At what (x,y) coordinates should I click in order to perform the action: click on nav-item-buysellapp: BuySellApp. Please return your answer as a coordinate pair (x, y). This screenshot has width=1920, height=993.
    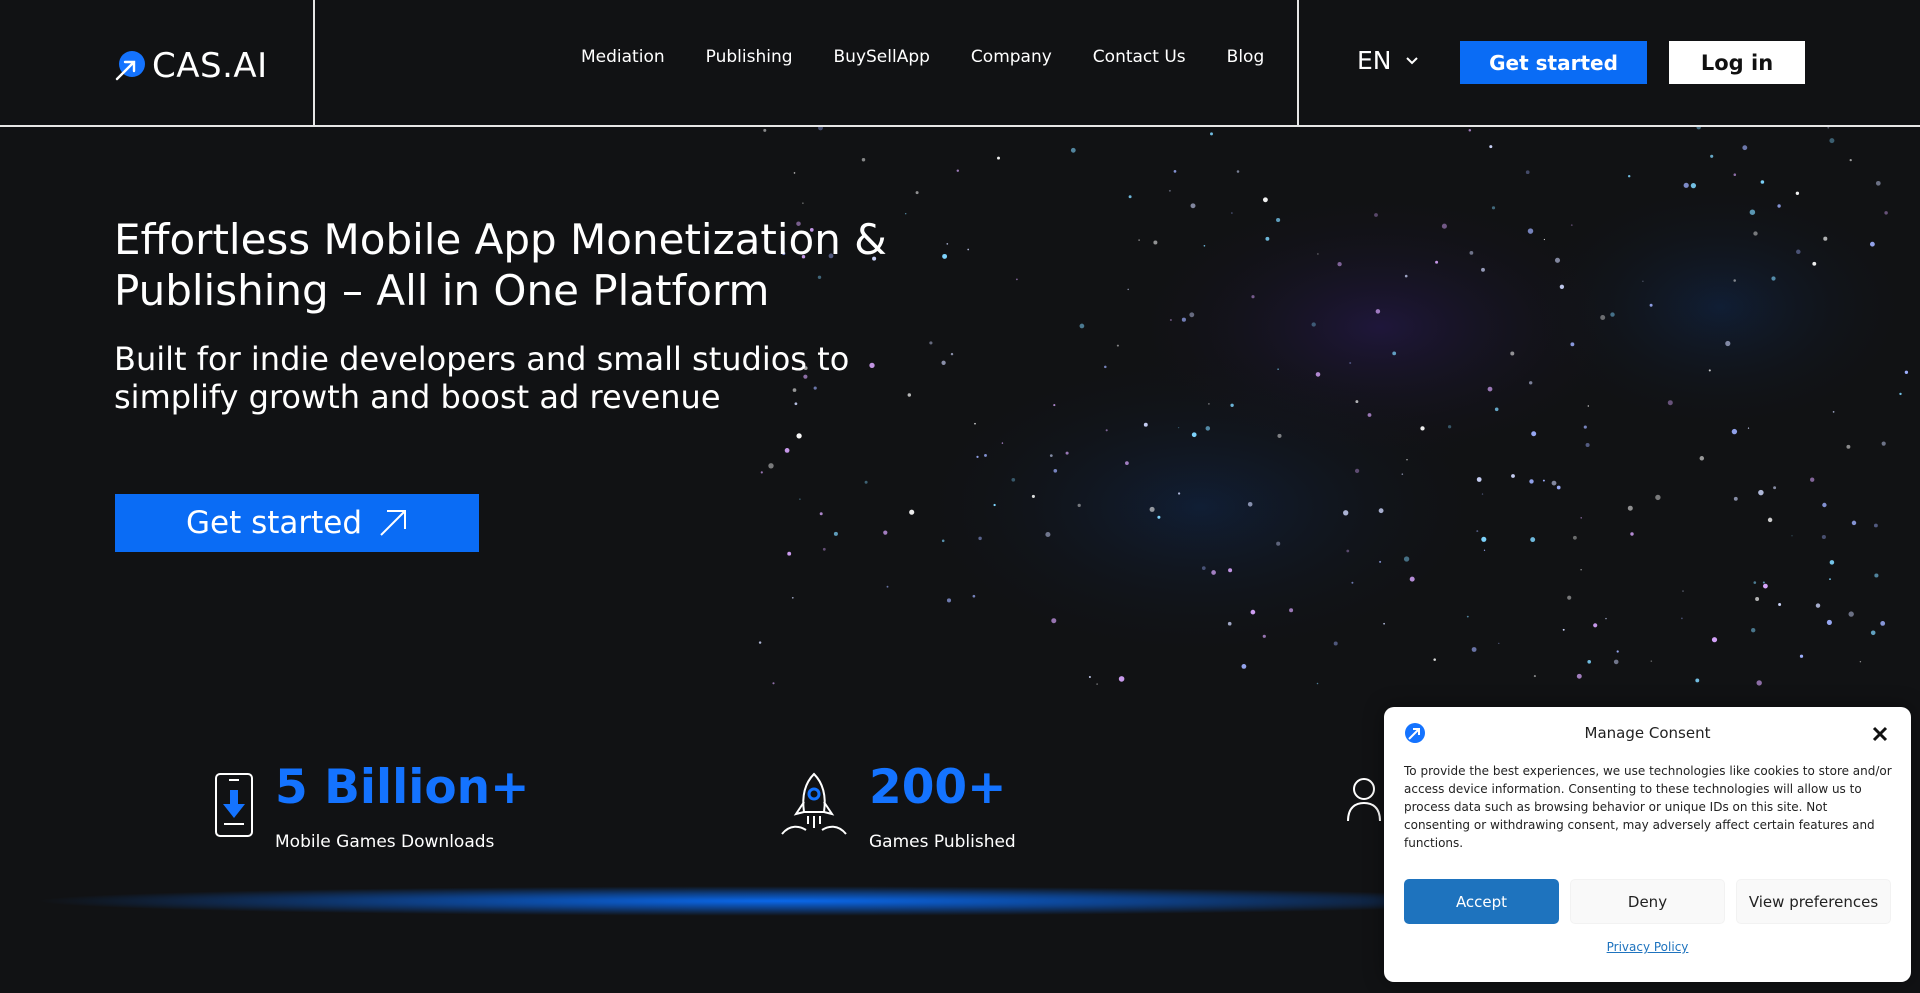
    Looking at the image, I should click on (882, 57).